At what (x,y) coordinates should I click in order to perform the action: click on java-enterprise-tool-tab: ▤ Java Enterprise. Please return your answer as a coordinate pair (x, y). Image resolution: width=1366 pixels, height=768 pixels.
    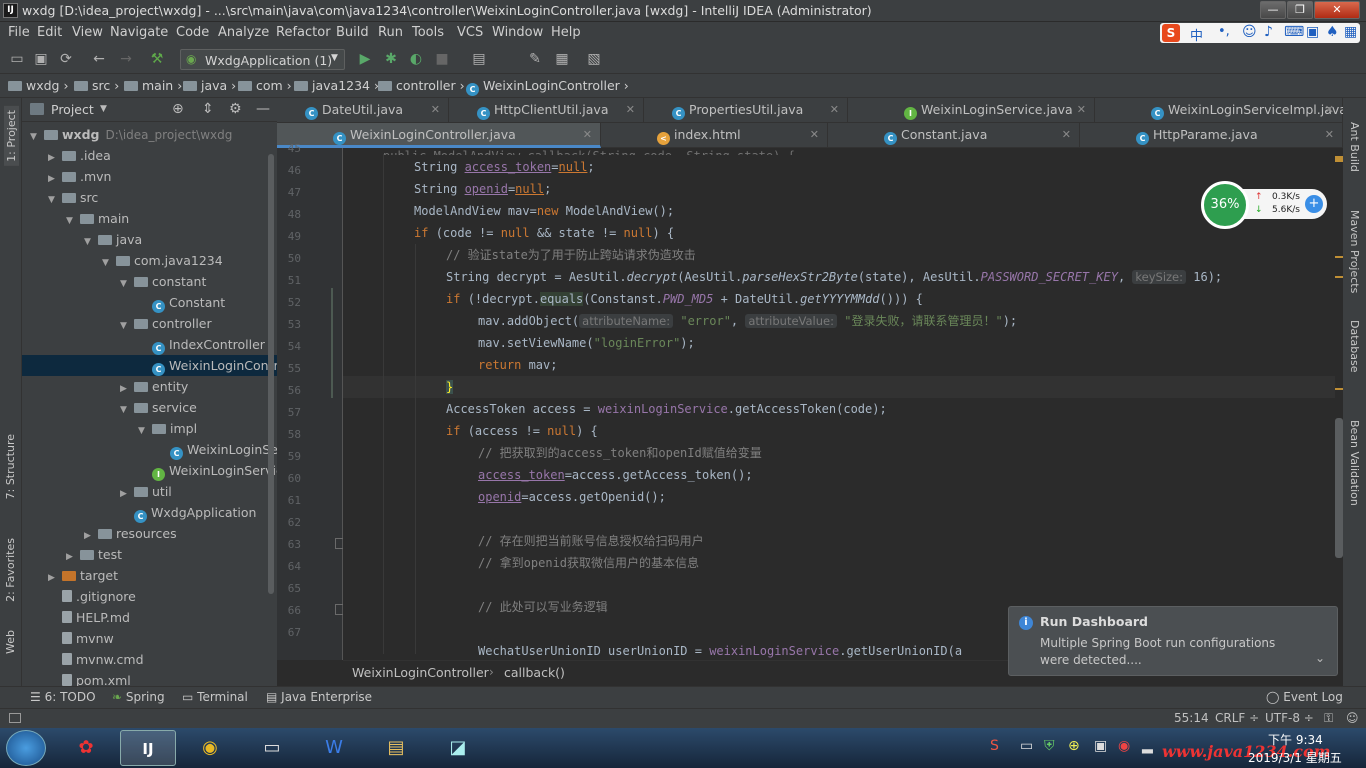
    Looking at the image, I should click on (319, 697).